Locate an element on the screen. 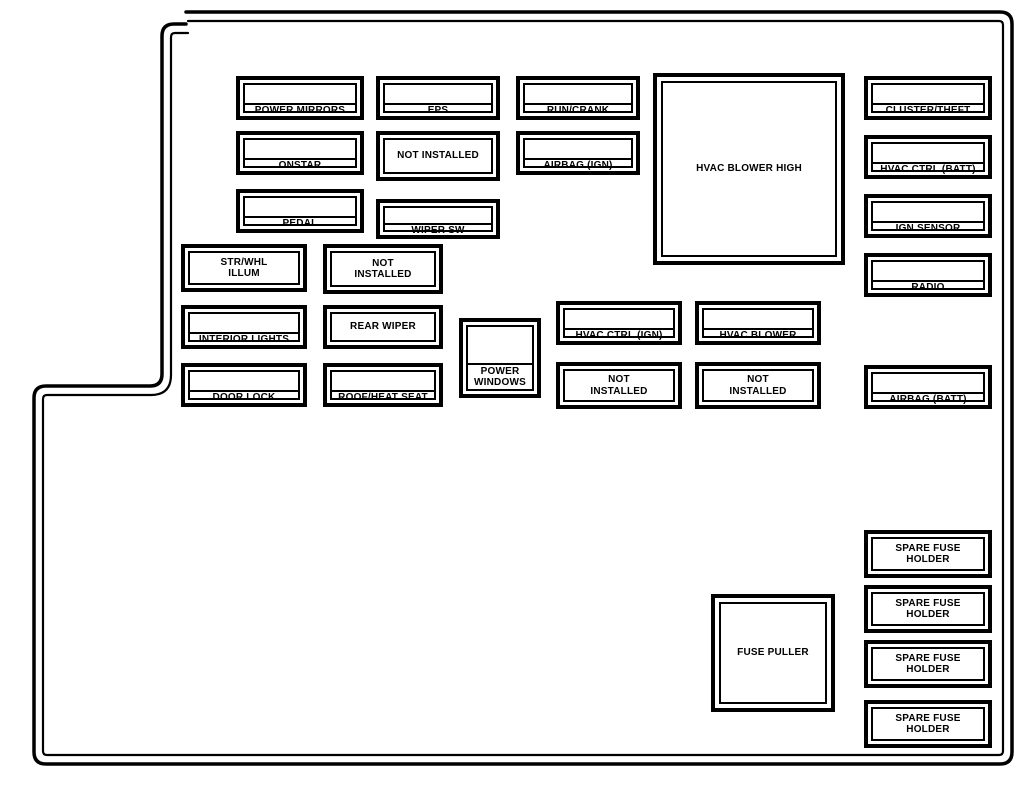 Image resolution: width=1024 pixels, height=786 pixels. fuse-cell-label: PEDAL is located at coordinates (300, 223).